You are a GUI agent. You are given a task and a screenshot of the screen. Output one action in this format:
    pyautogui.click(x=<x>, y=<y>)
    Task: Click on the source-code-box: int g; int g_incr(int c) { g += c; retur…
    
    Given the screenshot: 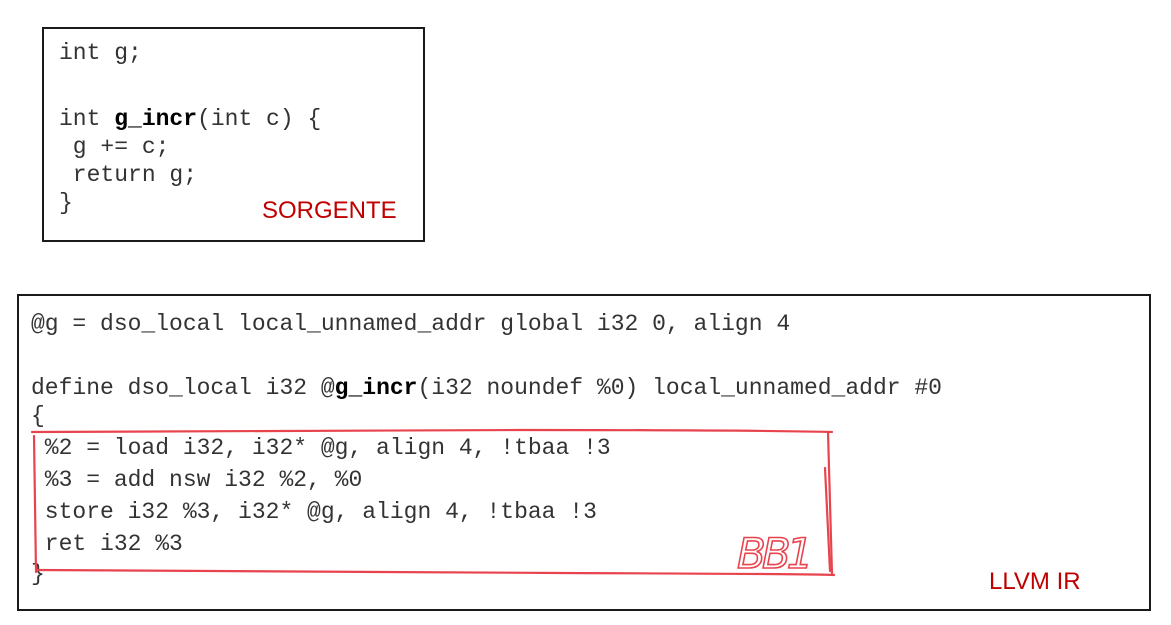 What is the action you would take?
    pyautogui.click(x=233, y=134)
    